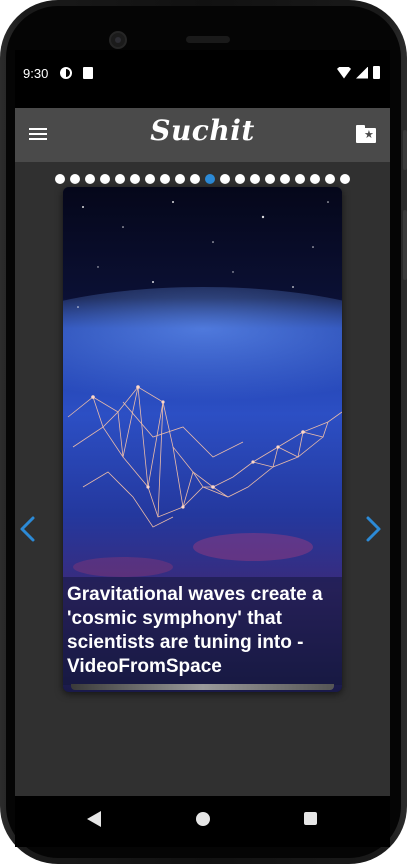  I want to click on earpiece-speaker, so click(208, 39).